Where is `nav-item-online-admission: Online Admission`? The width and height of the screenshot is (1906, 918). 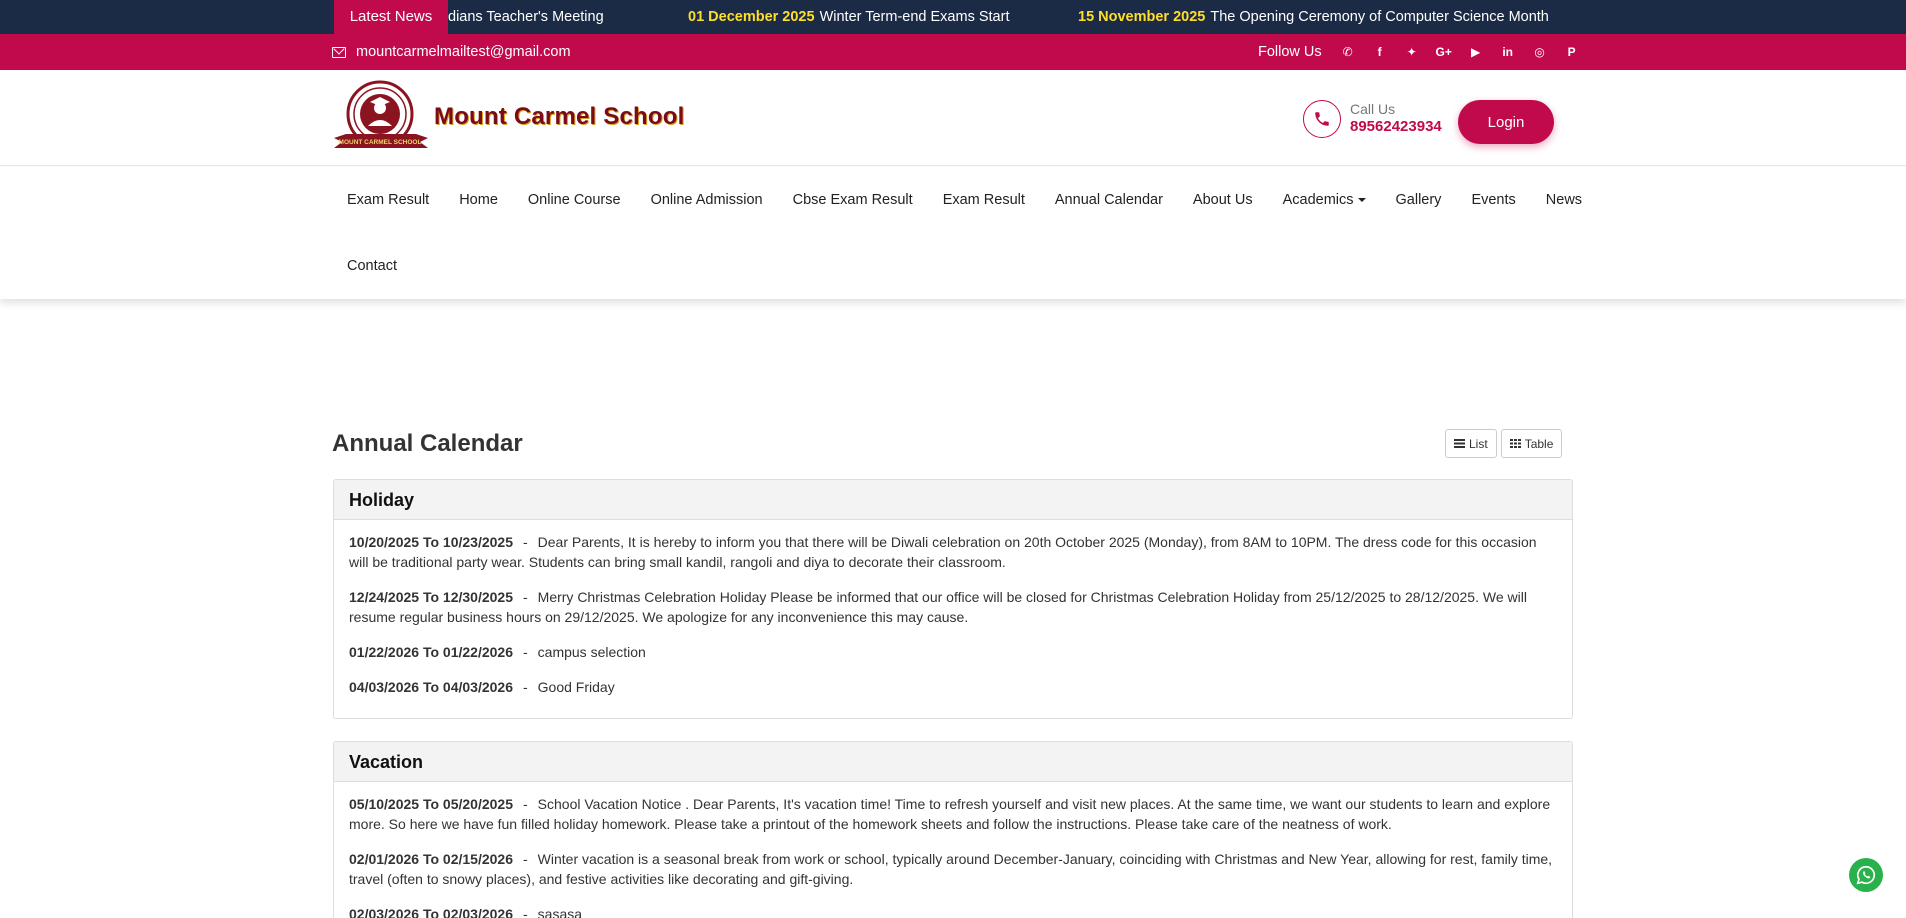
nav-item-online-admission: Online Admission is located at coordinates (707, 200).